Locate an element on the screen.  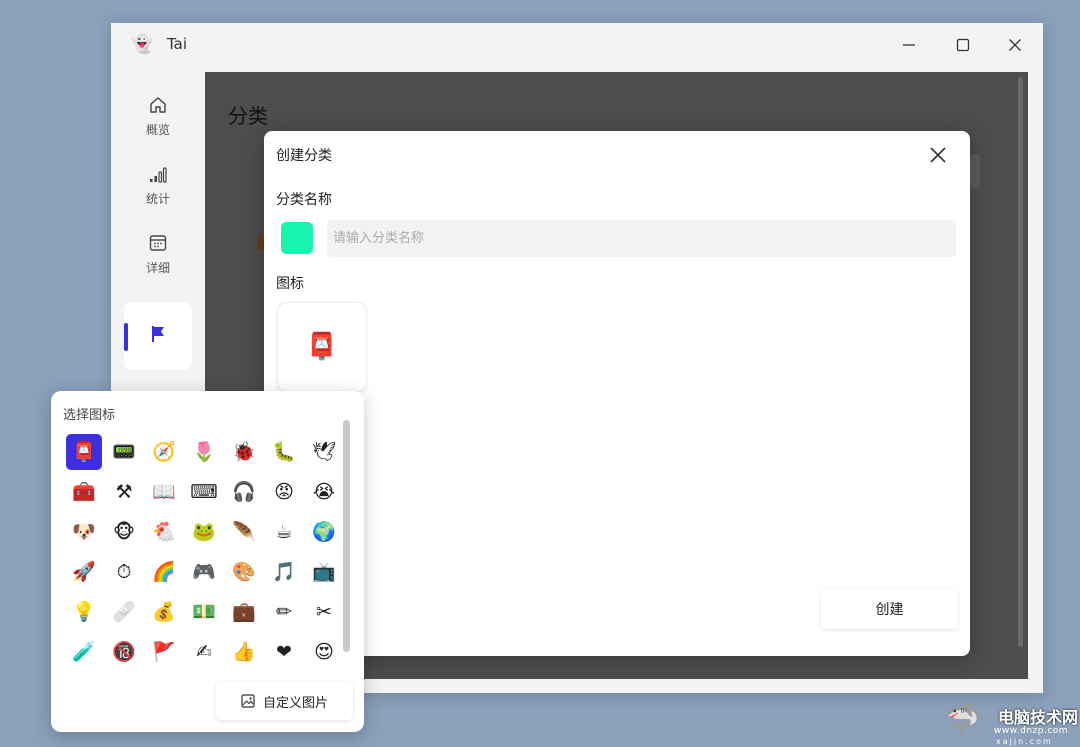
icon-option: 📖 is located at coordinates (164, 492).